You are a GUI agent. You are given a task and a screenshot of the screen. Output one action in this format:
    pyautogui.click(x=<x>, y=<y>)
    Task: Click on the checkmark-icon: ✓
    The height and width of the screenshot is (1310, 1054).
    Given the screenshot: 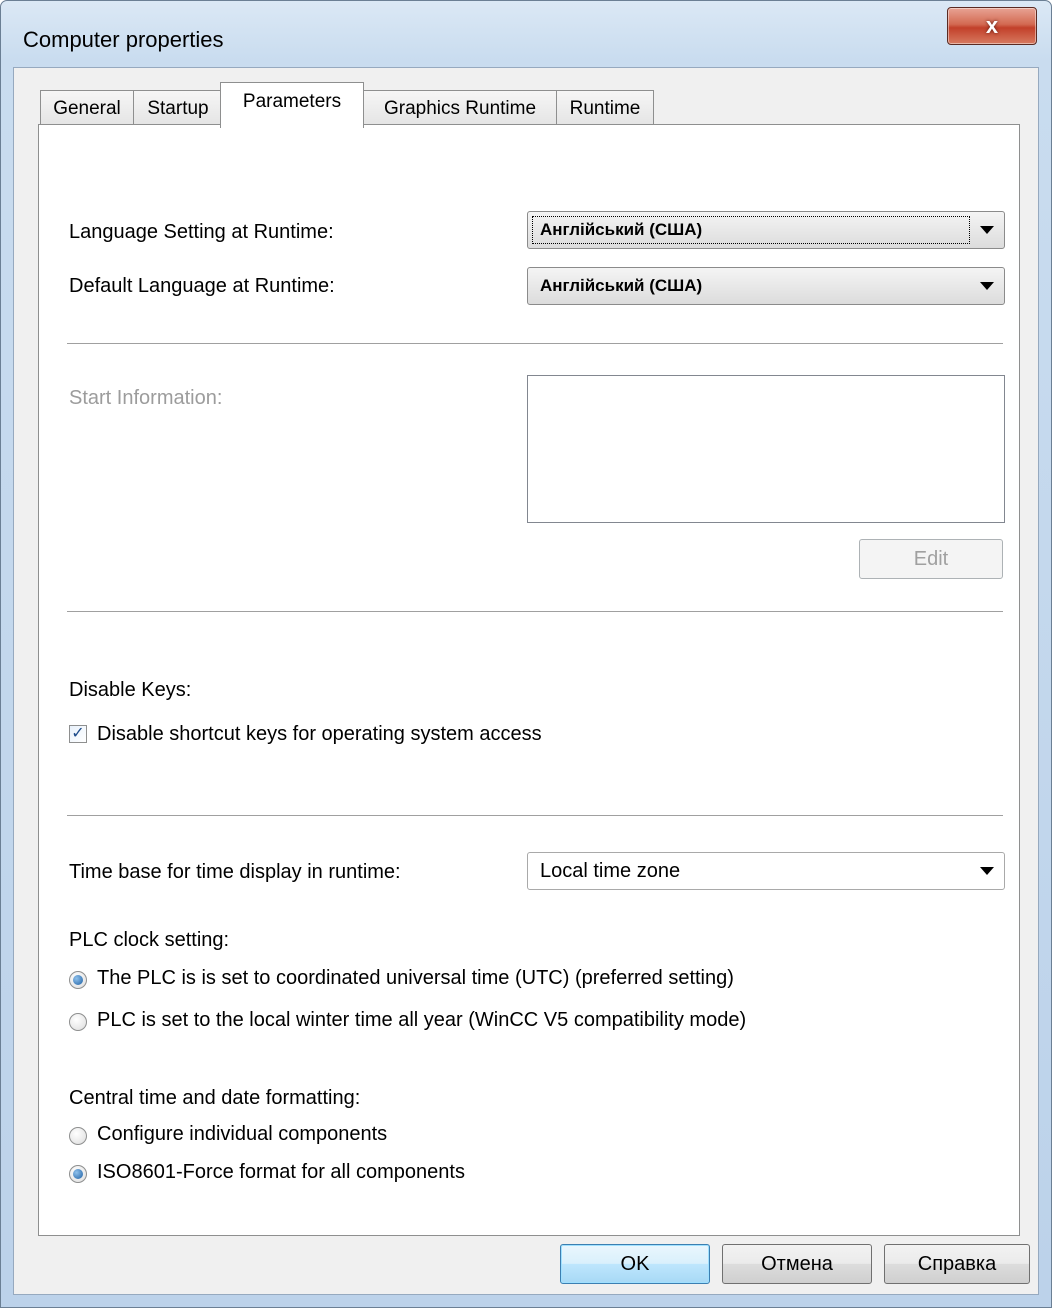 What is the action you would take?
    pyautogui.click(x=78, y=733)
    